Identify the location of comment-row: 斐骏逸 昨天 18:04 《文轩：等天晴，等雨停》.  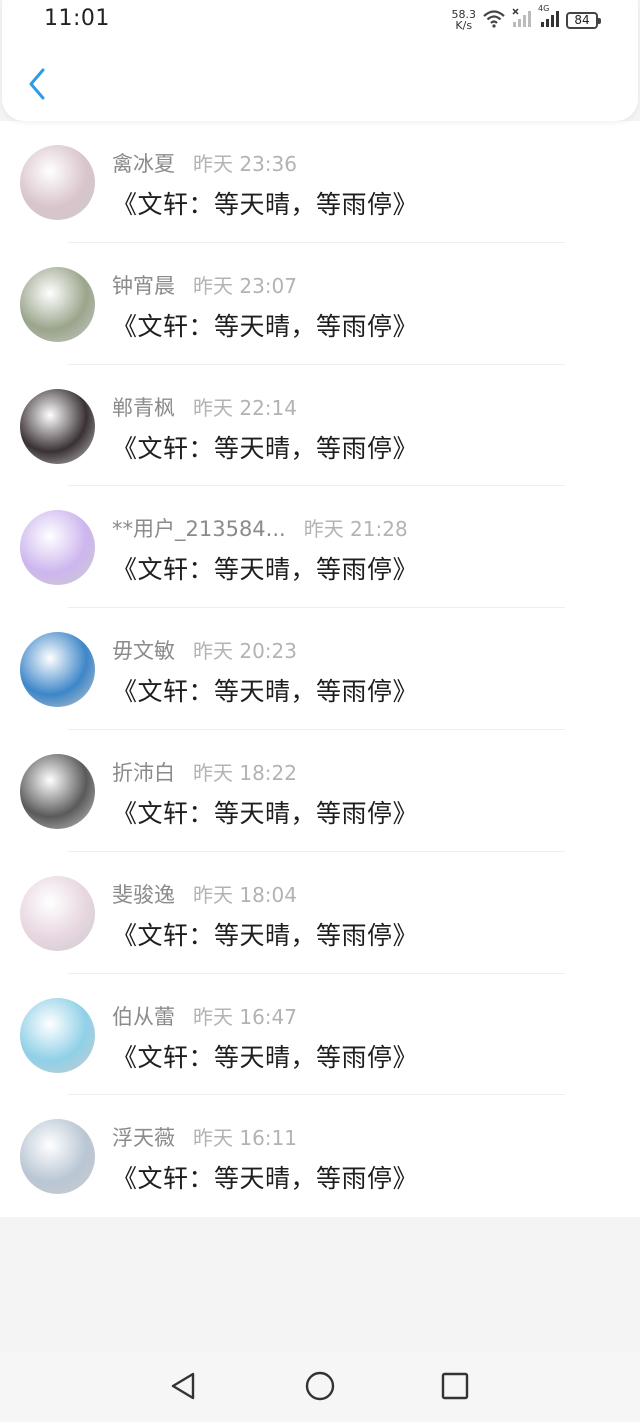
(320, 913).